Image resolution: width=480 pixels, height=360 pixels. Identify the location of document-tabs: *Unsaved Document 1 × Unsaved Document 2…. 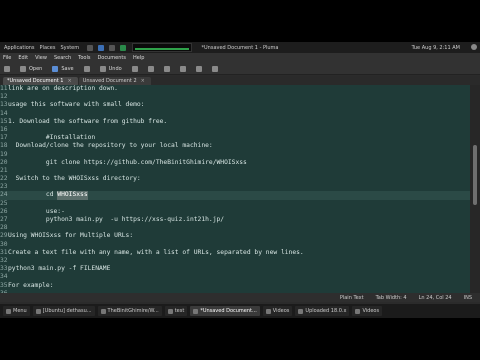
(240, 80).